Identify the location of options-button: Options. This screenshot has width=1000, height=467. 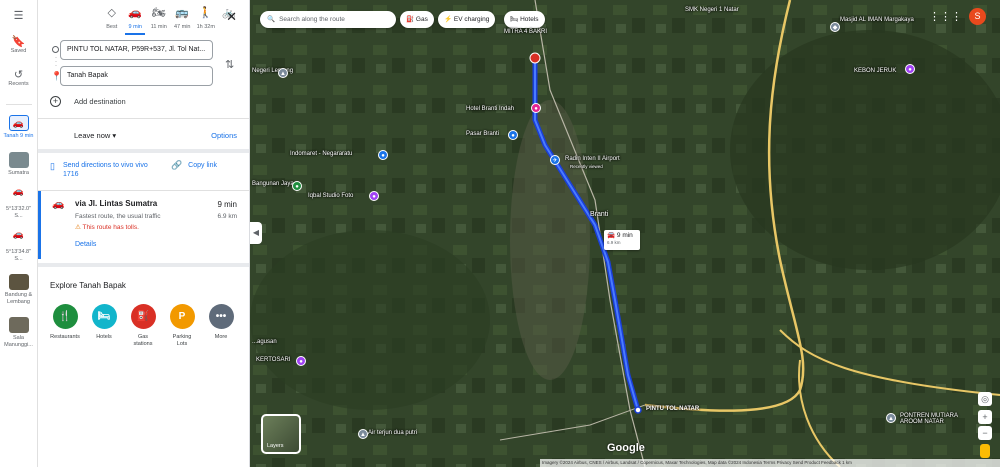
(224, 135).